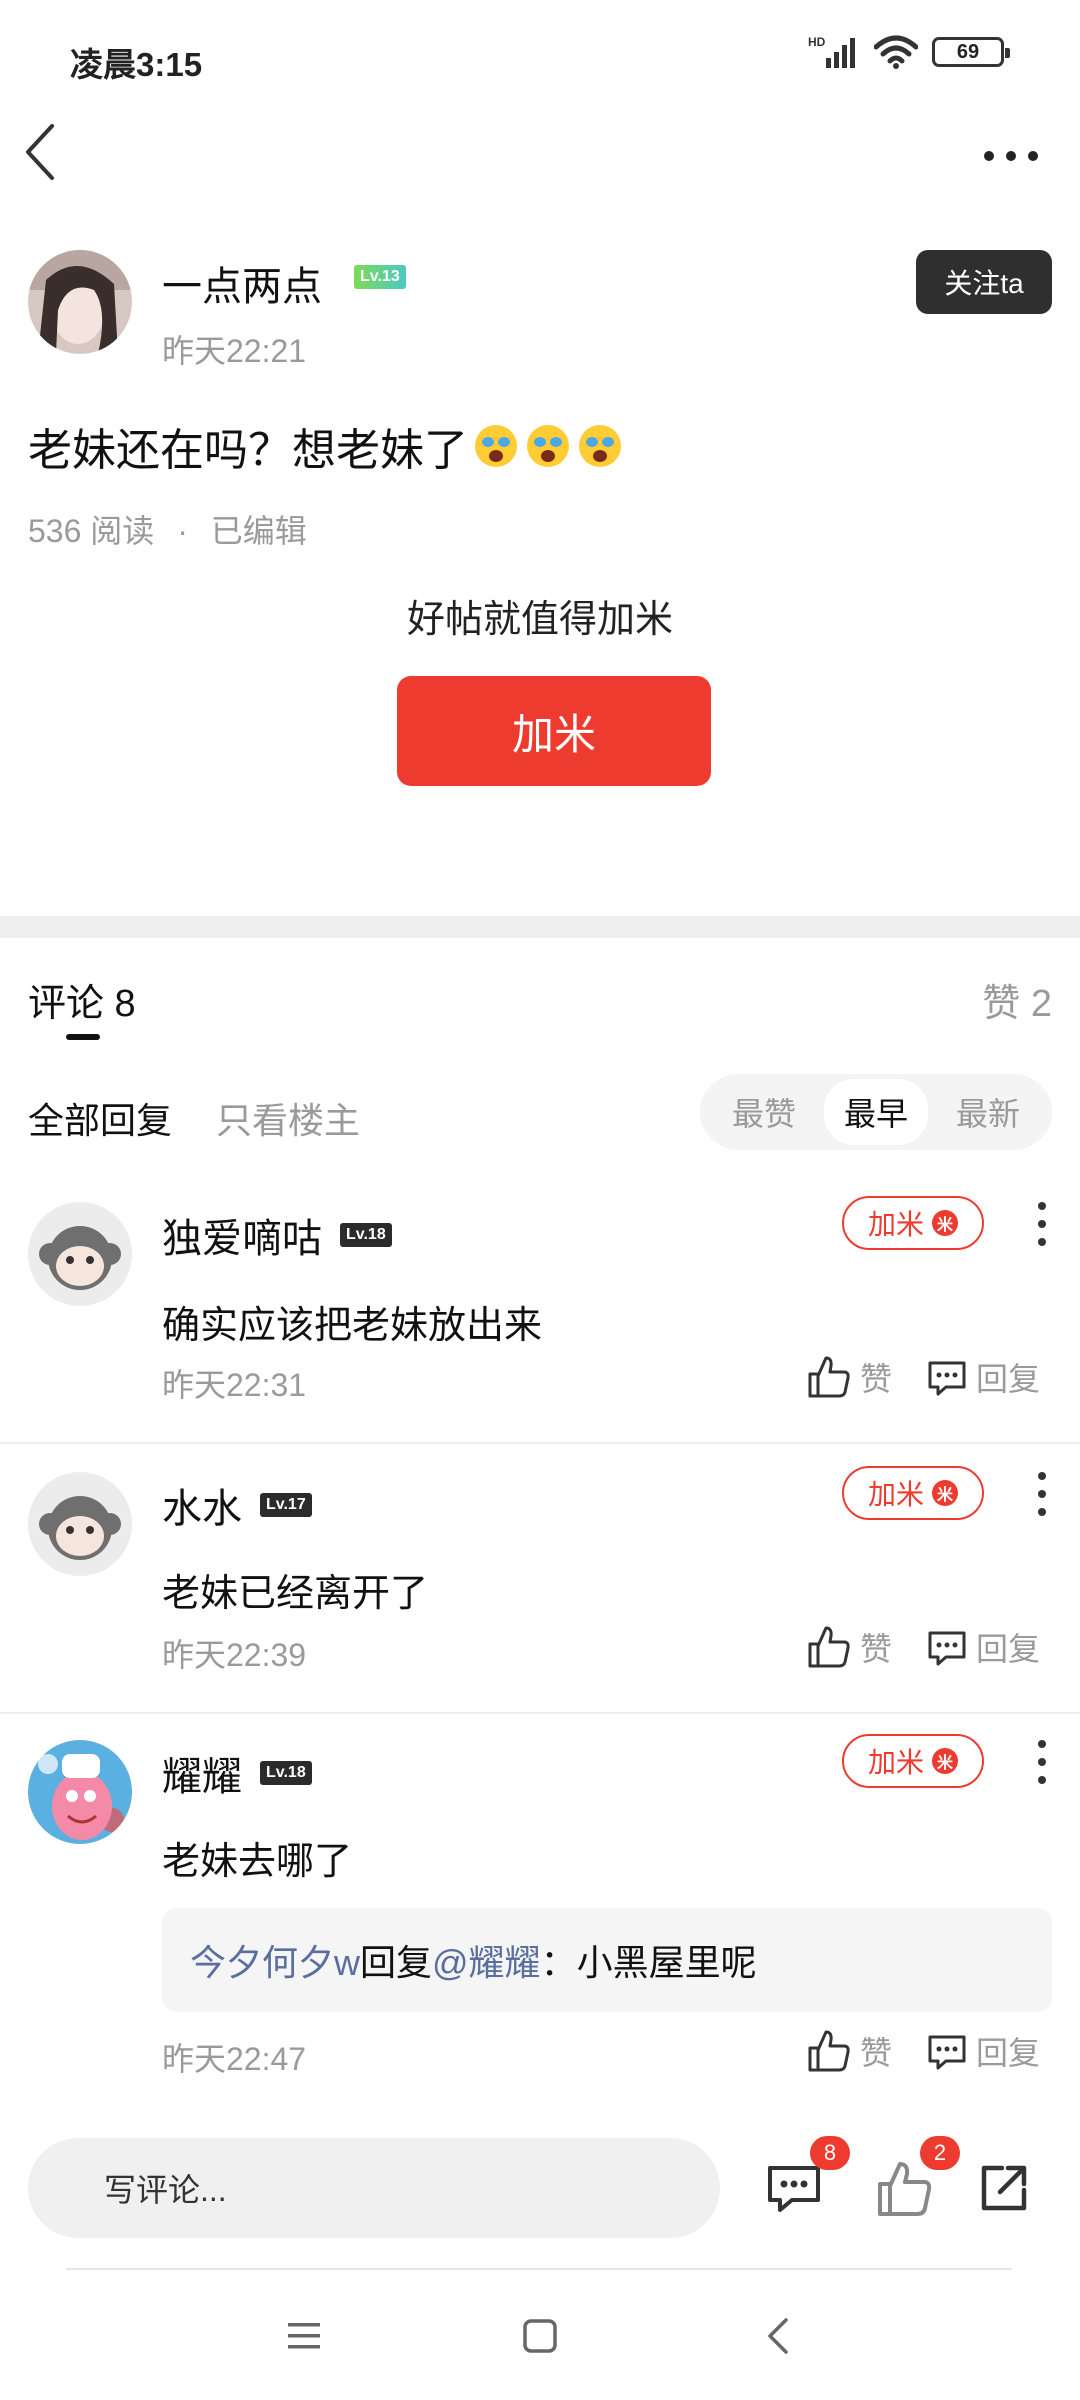 This screenshot has width=1080, height=2400. What do you see at coordinates (486, 1960) in the screenshot?
I see `sub-reply-mention: @耀耀` at bounding box center [486, 1960].